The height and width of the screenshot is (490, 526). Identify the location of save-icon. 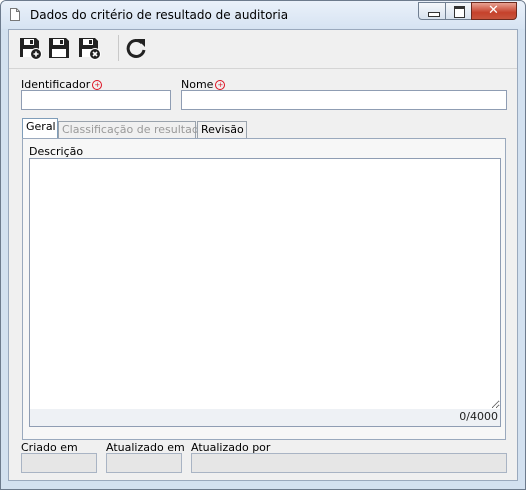
(59, 48).